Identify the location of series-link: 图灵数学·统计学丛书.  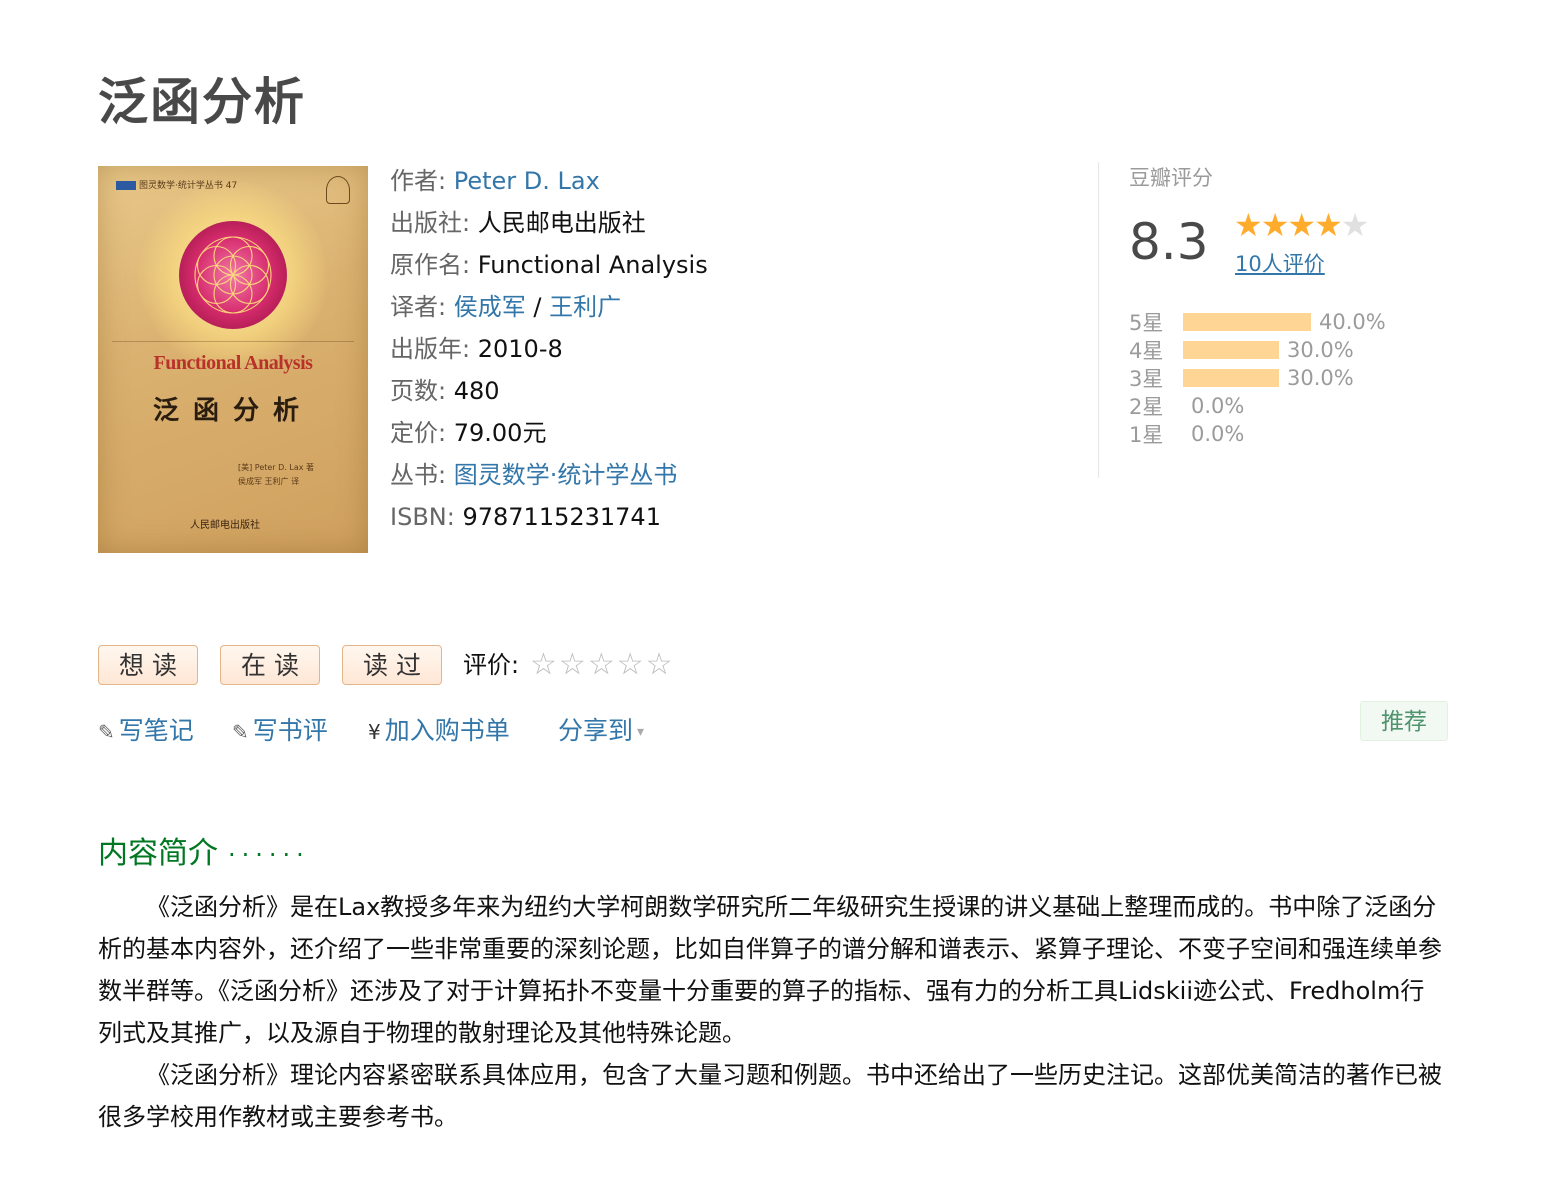
(566, 475).